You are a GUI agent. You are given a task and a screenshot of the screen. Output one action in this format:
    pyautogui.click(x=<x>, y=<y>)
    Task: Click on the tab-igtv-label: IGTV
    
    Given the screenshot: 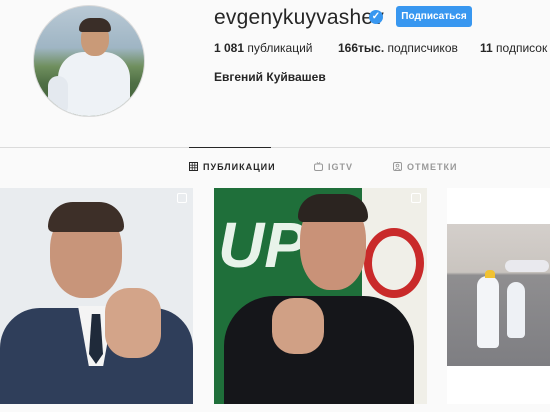 What is the action you would take?
    pyautogui.click(x=341, y=167)
    